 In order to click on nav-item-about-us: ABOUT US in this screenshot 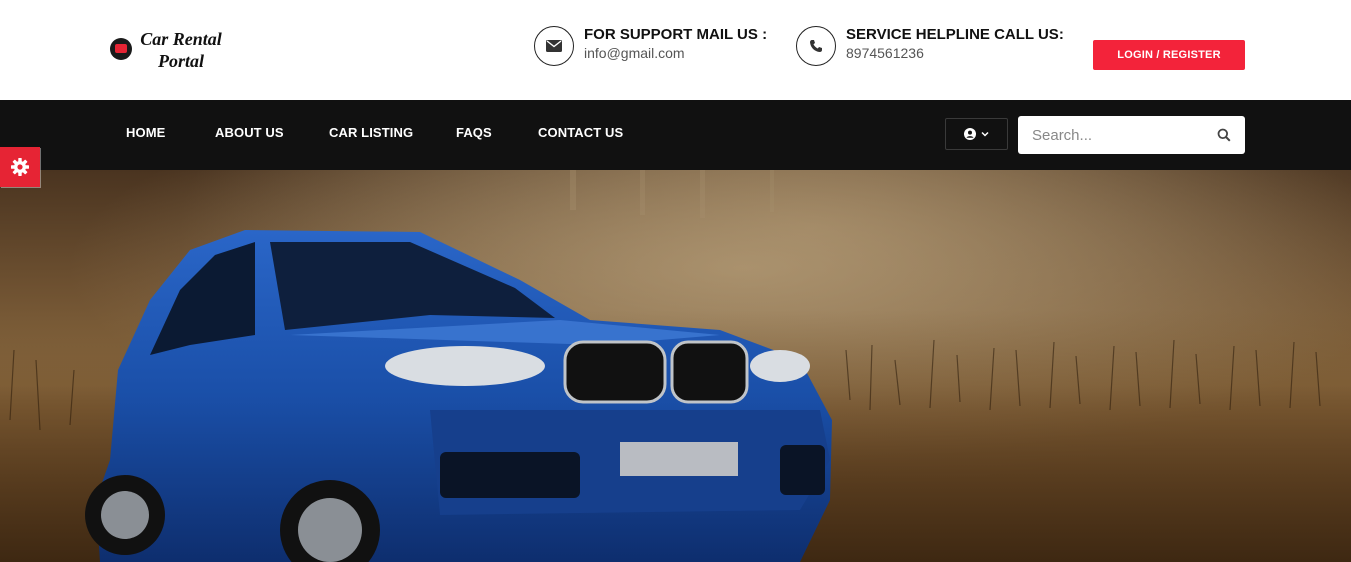, I will do `click(249, 132)`.